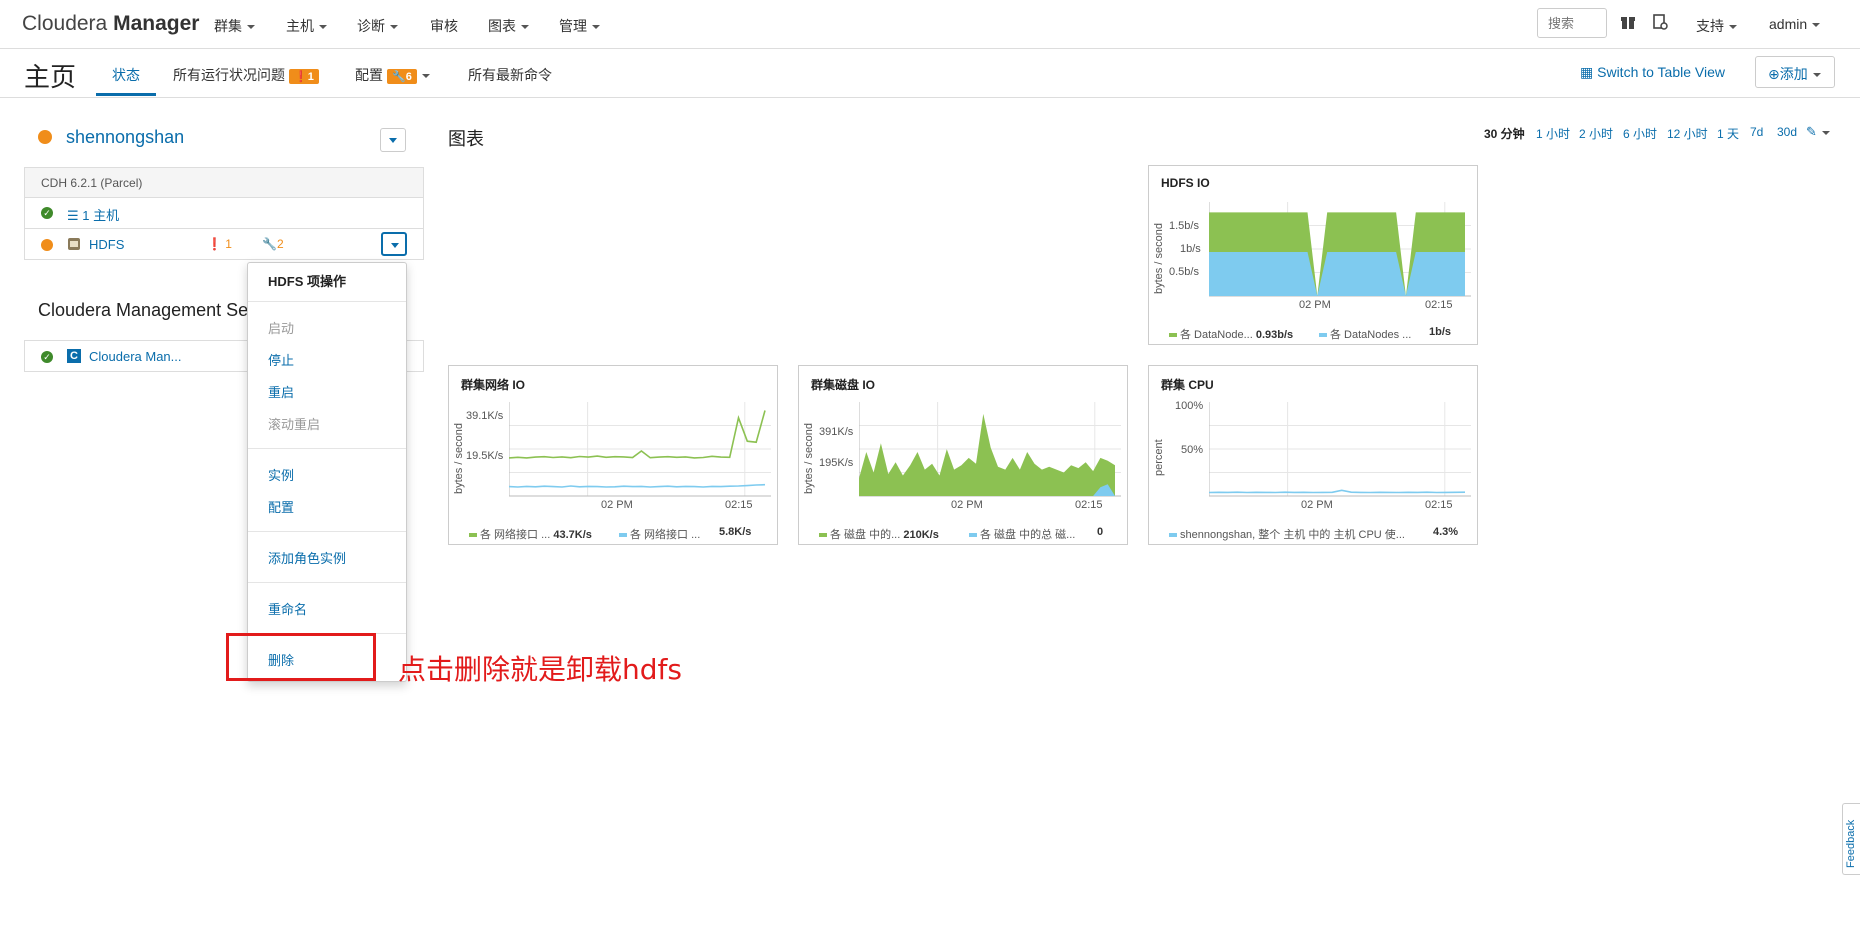 This screenshot has height=951, width=1860. Describe the element at coordinates (1716, 26) in the screenshot. I see `nav-support: 支持` at that location.